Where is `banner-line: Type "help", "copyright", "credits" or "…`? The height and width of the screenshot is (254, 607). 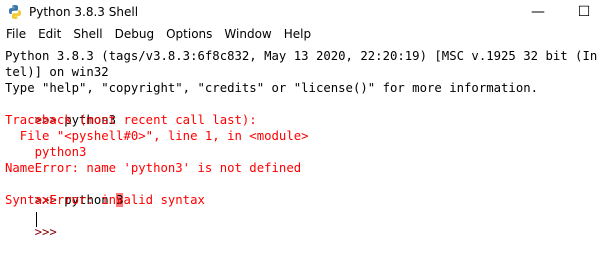 banner-line: Type "help", "copyright", "credits" or "… is located at coordinates (272, 88).